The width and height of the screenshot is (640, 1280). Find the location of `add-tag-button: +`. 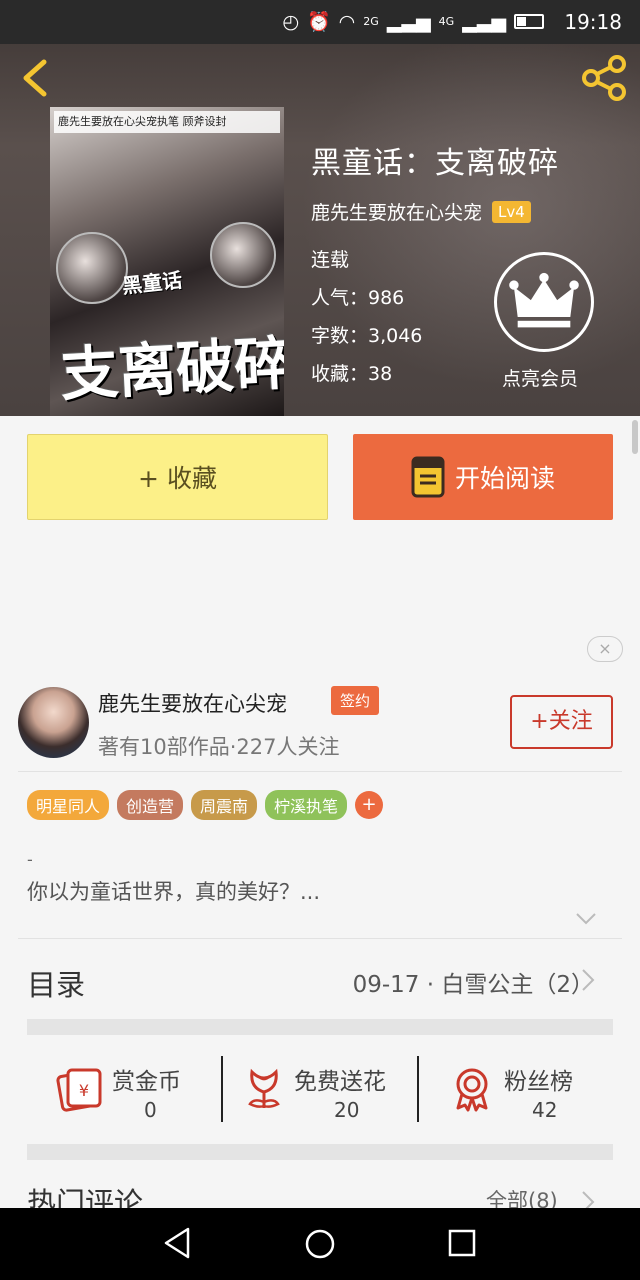

add-tag-button: + is located at coordinates (369, 805).